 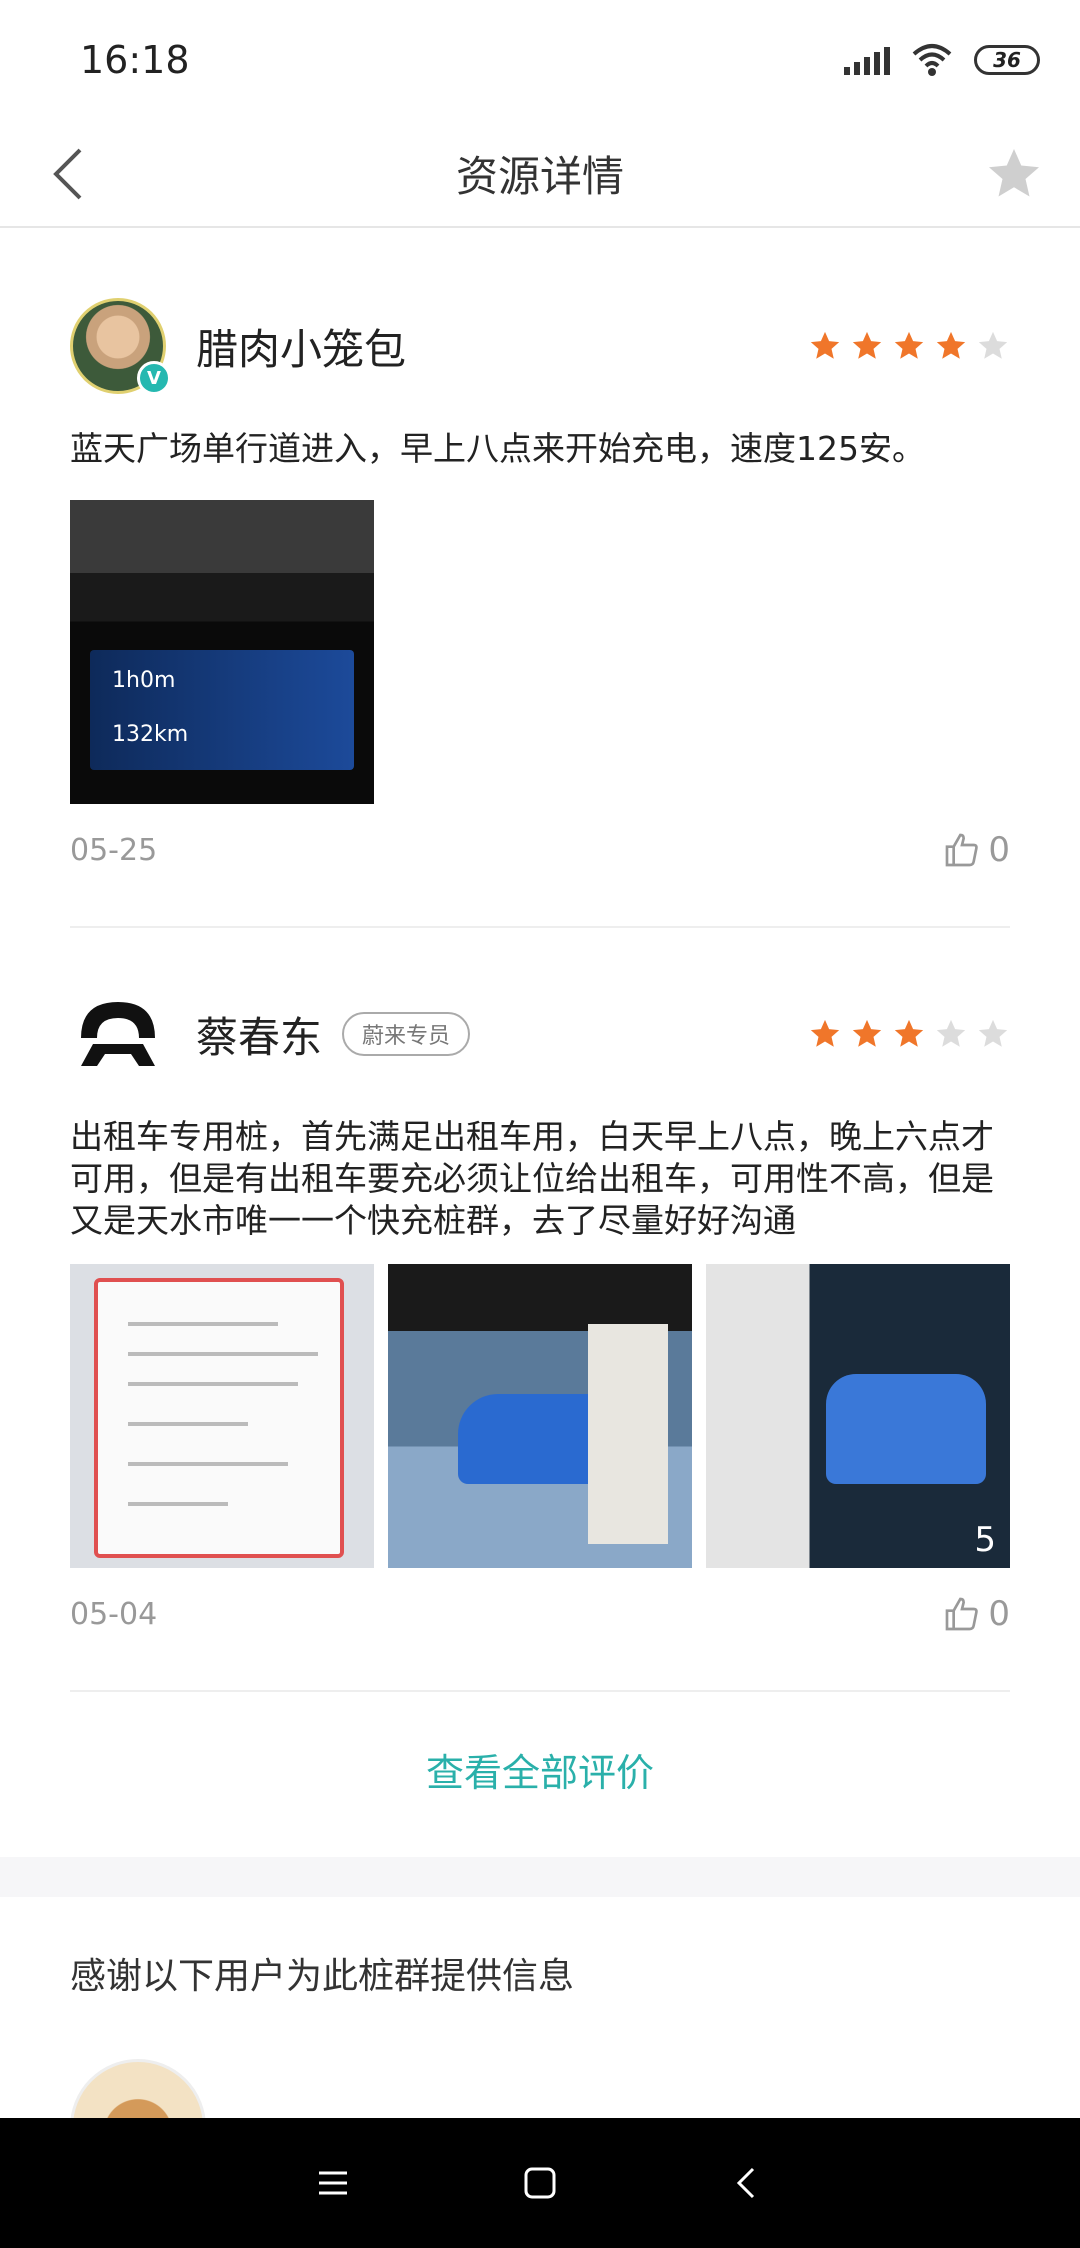 What do you see at coordinates (259, 1034) in the screenshot?
I see `user-name: 蔡春东` at bounding box center [259, 1034].